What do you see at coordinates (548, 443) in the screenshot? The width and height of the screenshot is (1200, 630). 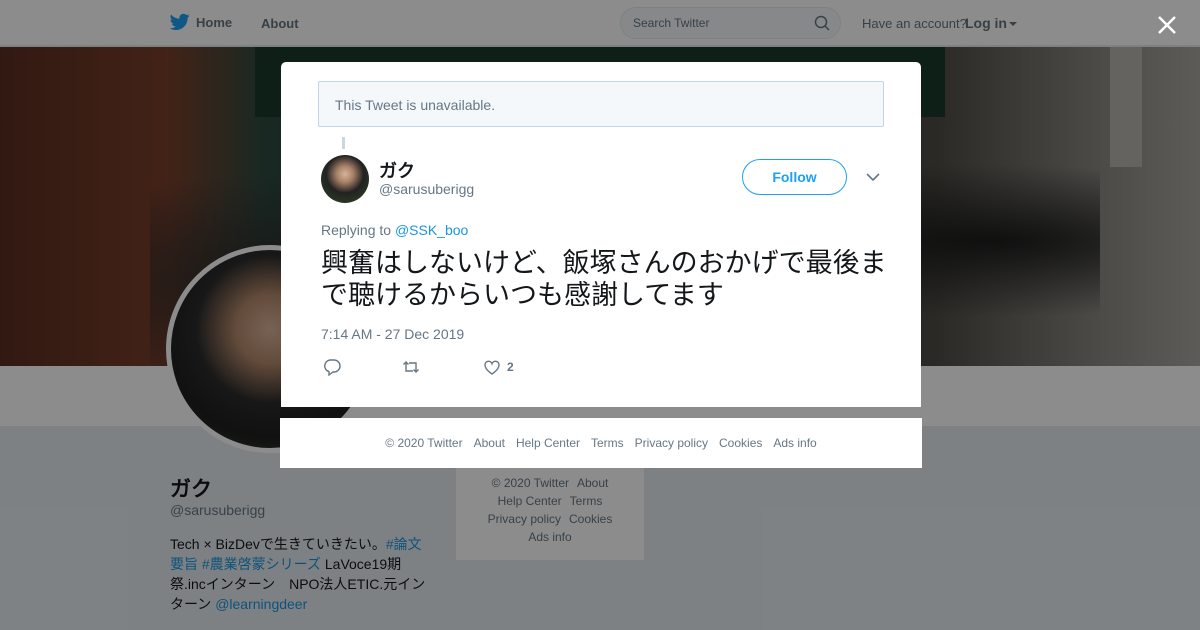 I see `footer-link-help: Help Center` at bounding box center [548, 443].